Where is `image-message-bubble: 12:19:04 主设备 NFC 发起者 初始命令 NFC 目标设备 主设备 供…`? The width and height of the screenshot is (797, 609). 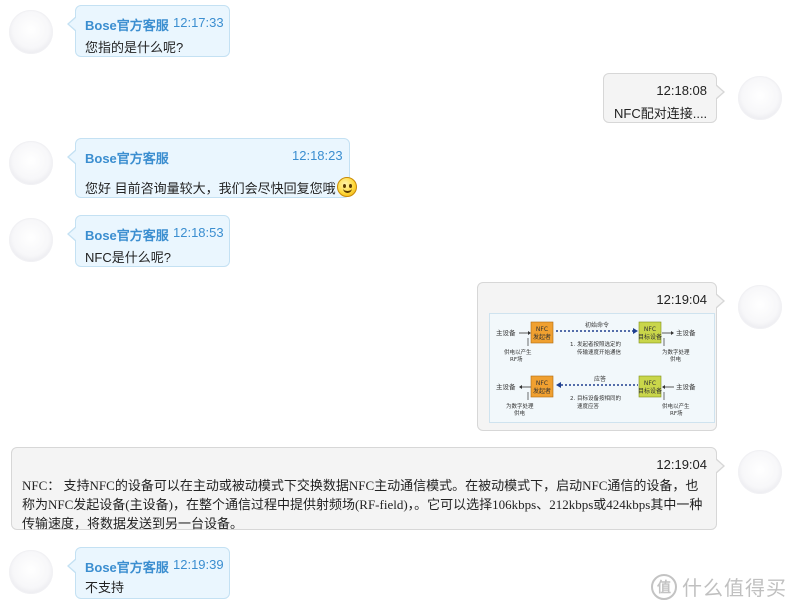
image-message-bubble: 12:19:04 主设备 NFC 发起者 初始命令 NFC 目标设备 主设备 供… is located at coordinates (601, 356).